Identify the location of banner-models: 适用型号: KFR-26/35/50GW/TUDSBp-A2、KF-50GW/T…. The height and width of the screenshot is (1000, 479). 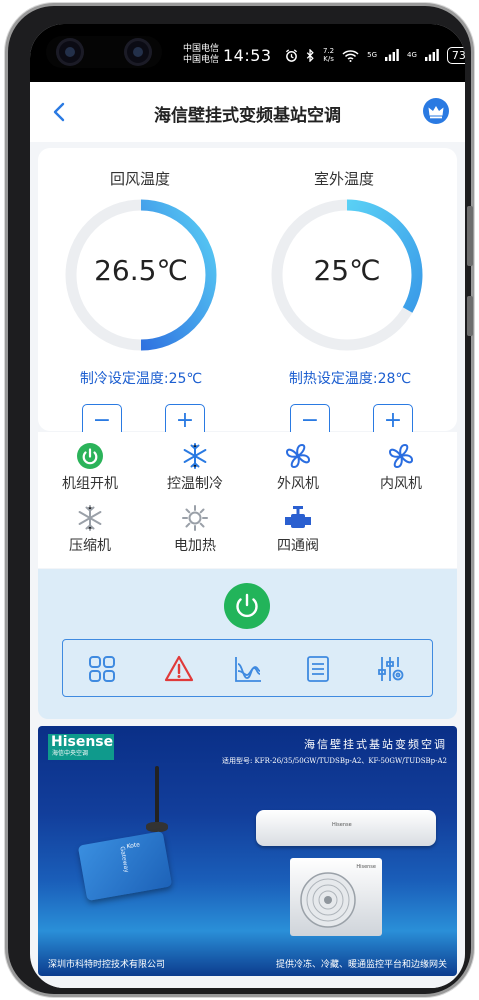
(334, 761).